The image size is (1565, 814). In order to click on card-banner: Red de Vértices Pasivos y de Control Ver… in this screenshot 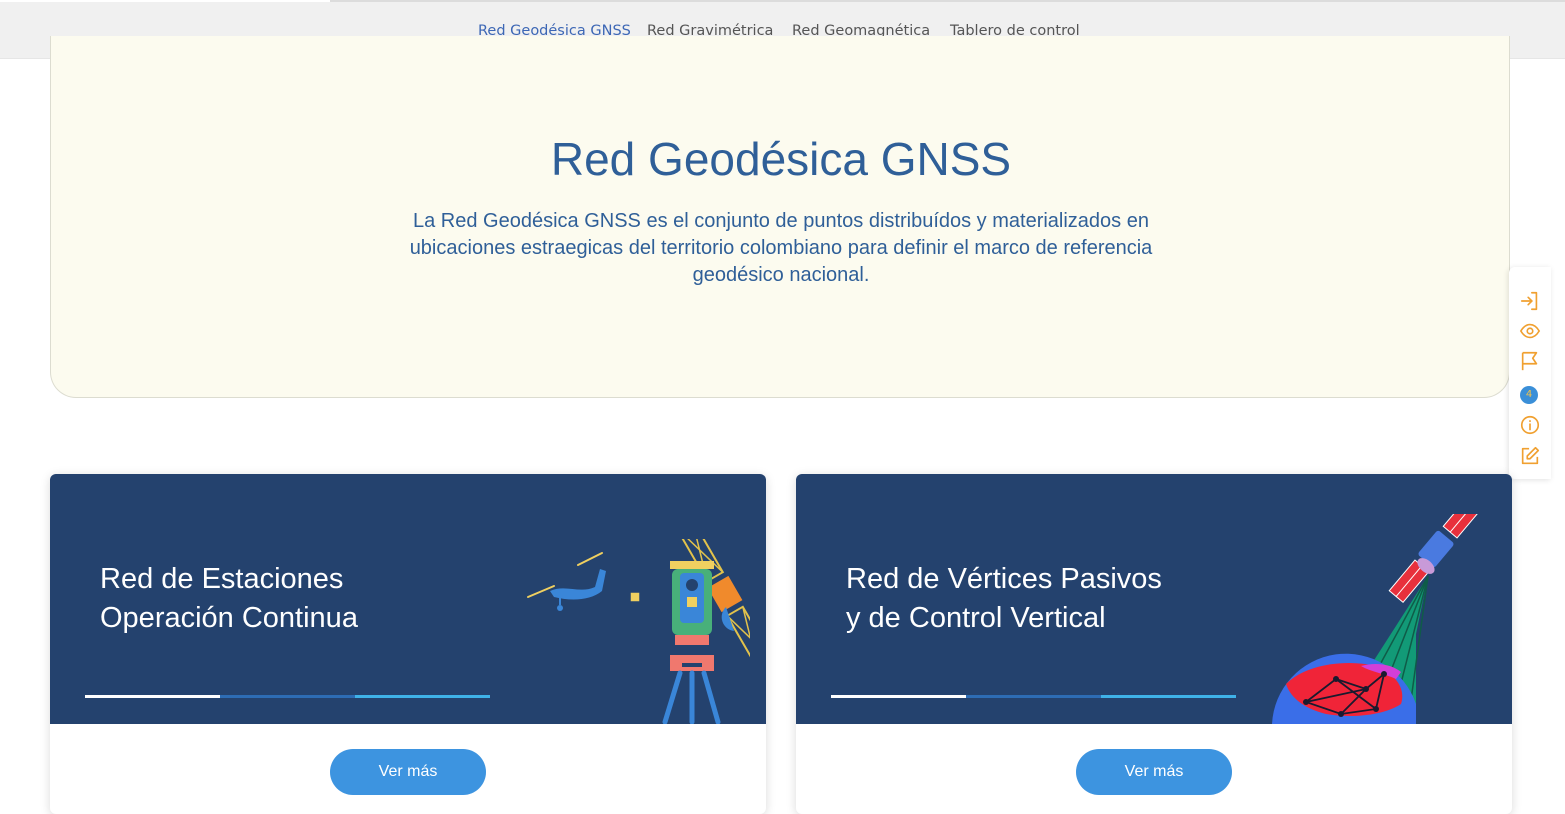, I will do `click(1154, 599)`.